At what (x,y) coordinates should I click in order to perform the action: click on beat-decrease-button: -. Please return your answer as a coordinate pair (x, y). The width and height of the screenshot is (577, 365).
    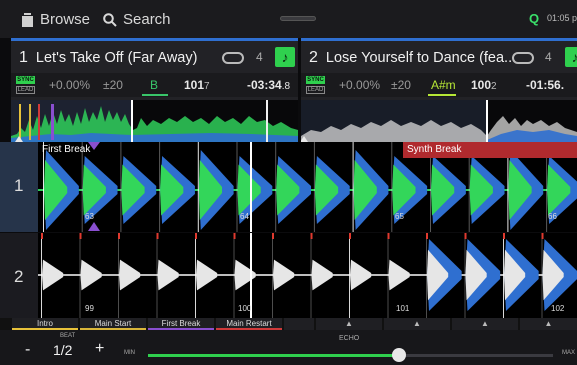
    Looking at the image, I should click on (27, 350).